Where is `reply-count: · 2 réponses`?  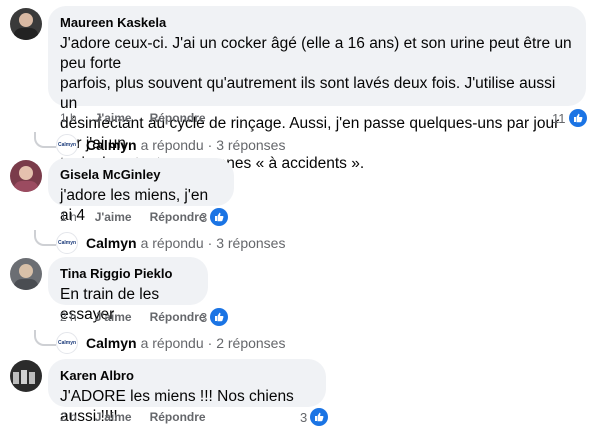
reply-count: · 2 réponses is located at coordinates (247, 343).